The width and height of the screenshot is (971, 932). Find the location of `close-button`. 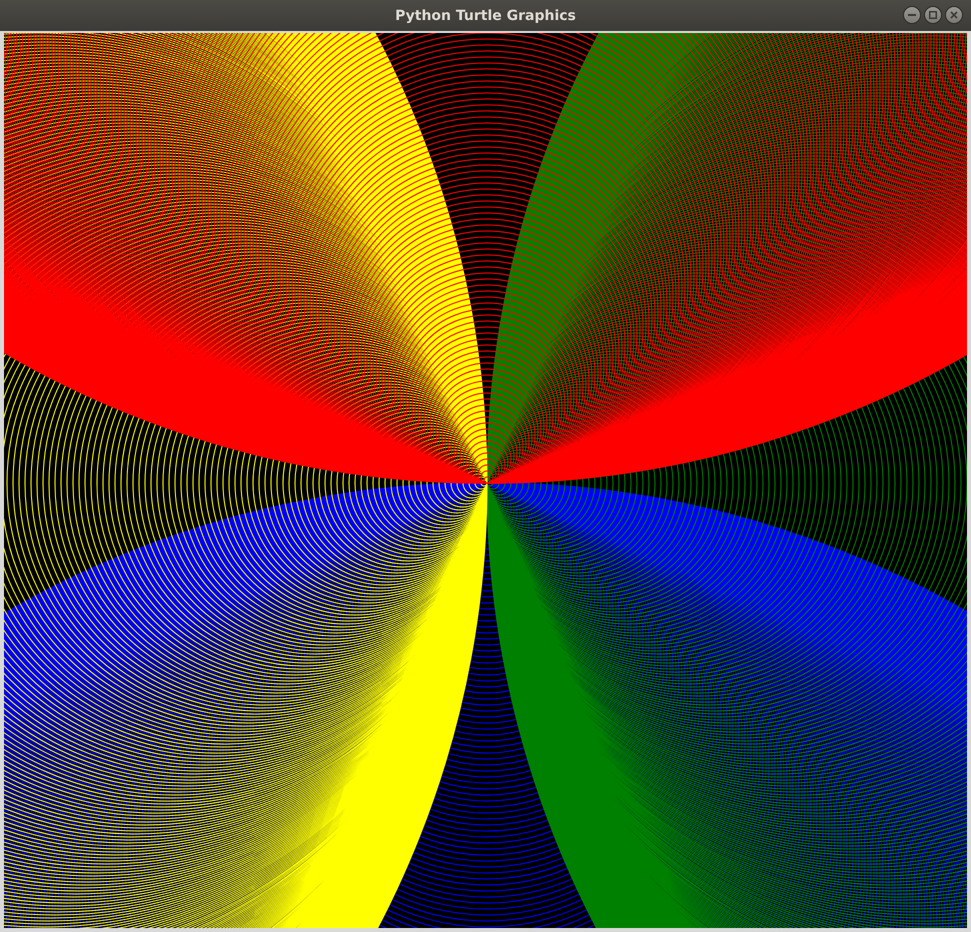

close-button is located at coordinates (954, 15).